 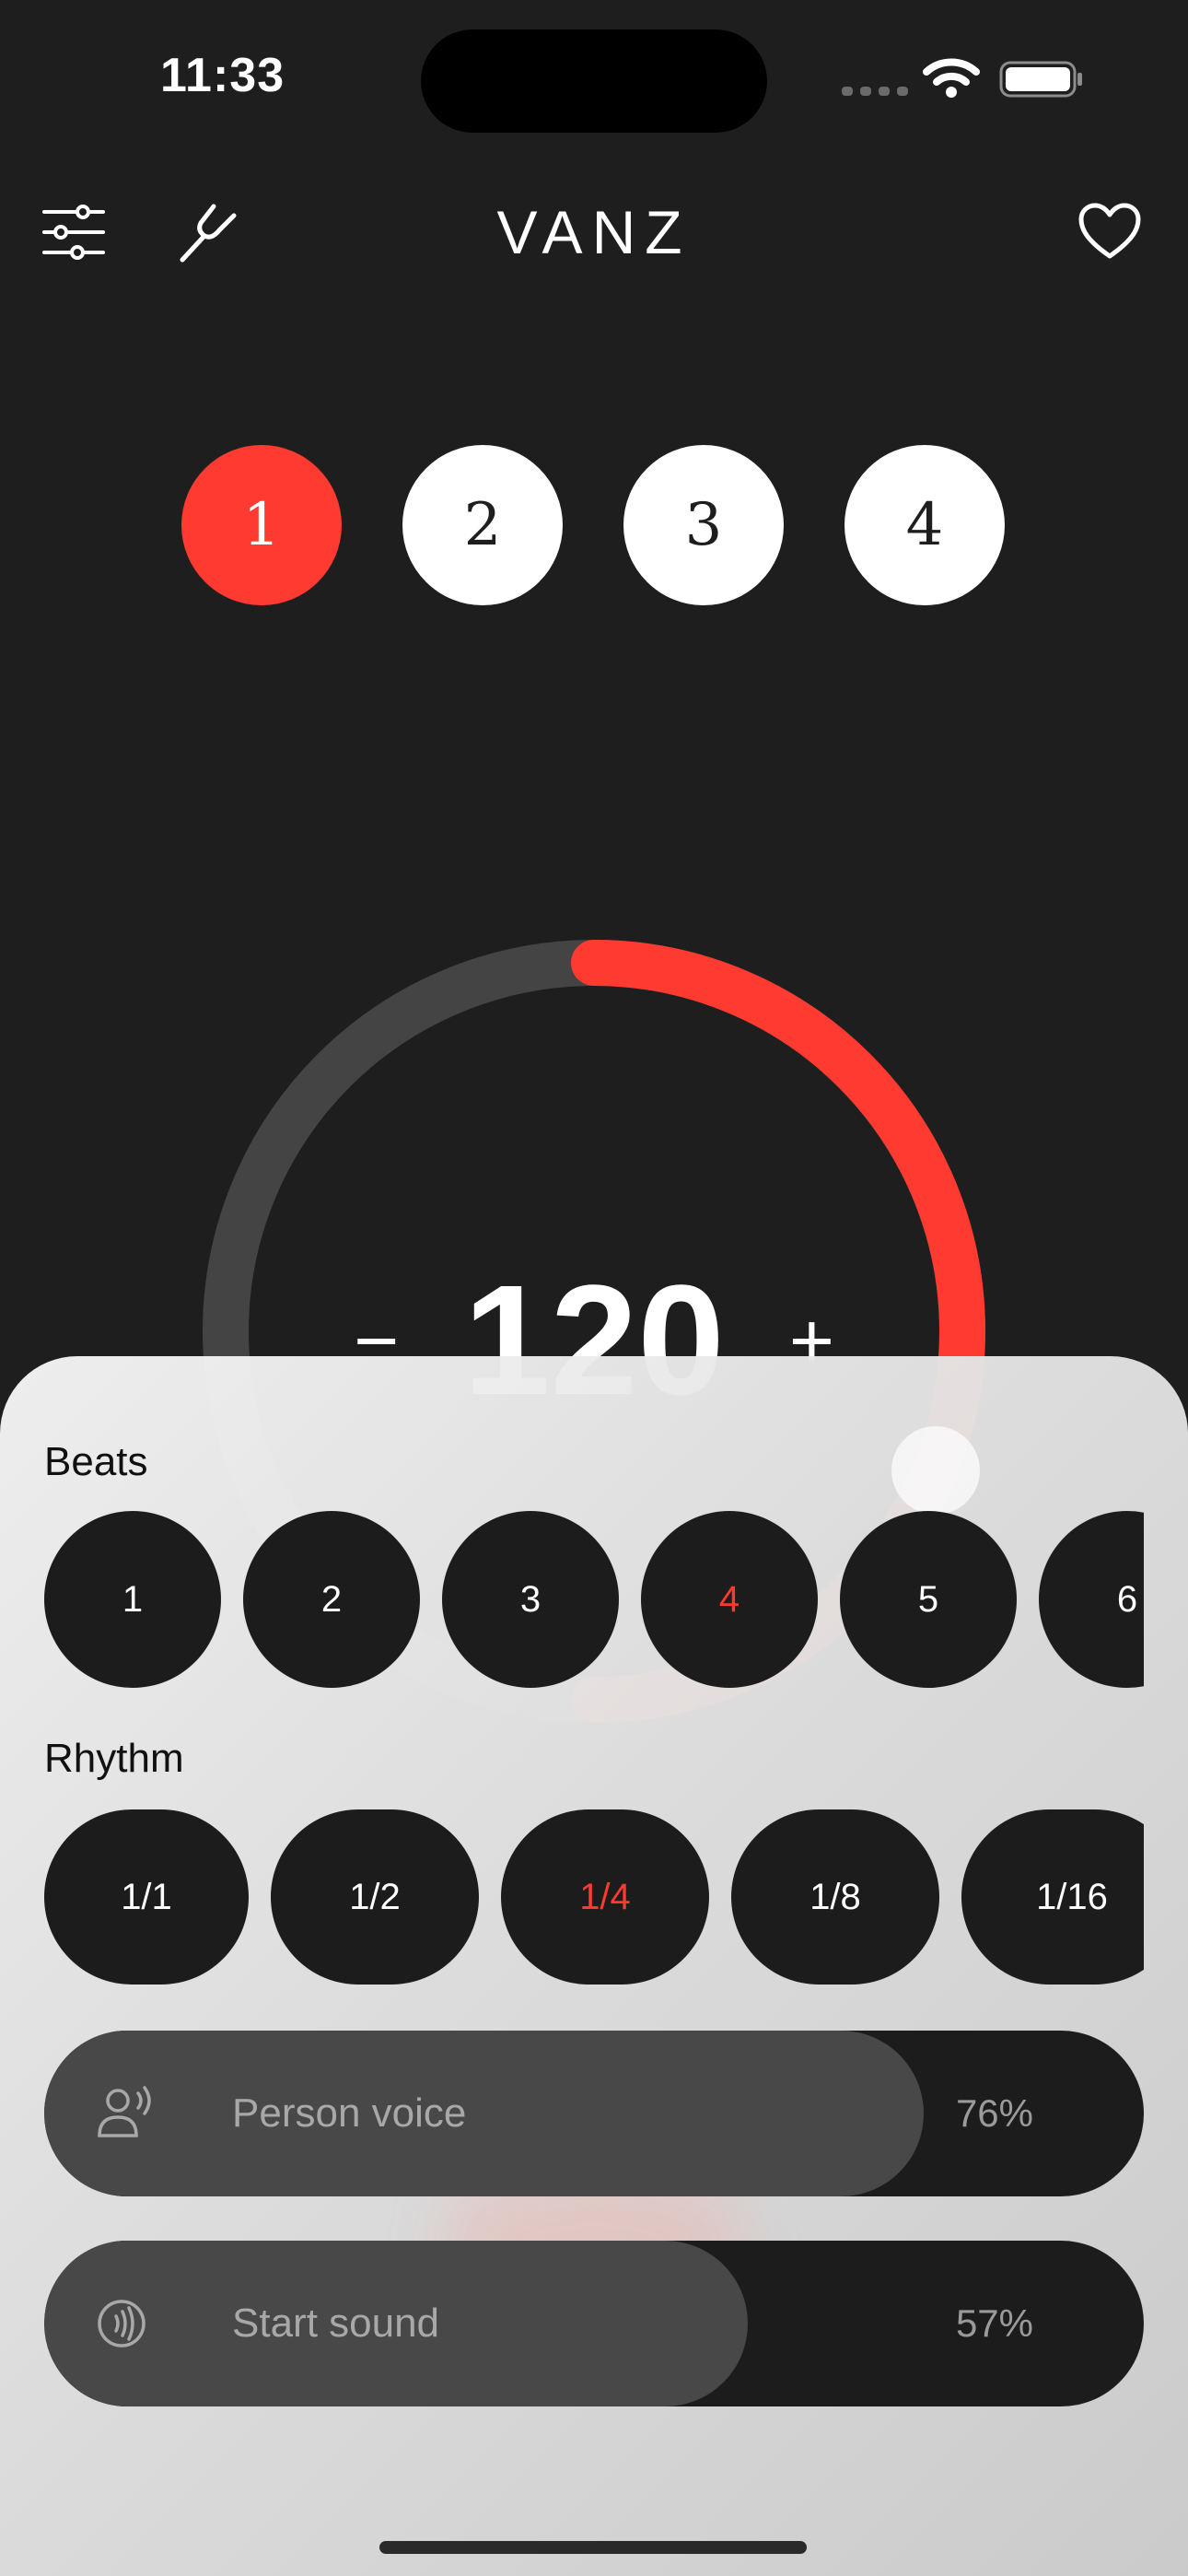 What do you see at coordinates (222, 75) in the screenshot?
I see `status-time: 11:33` at bounding box center [222, 75].